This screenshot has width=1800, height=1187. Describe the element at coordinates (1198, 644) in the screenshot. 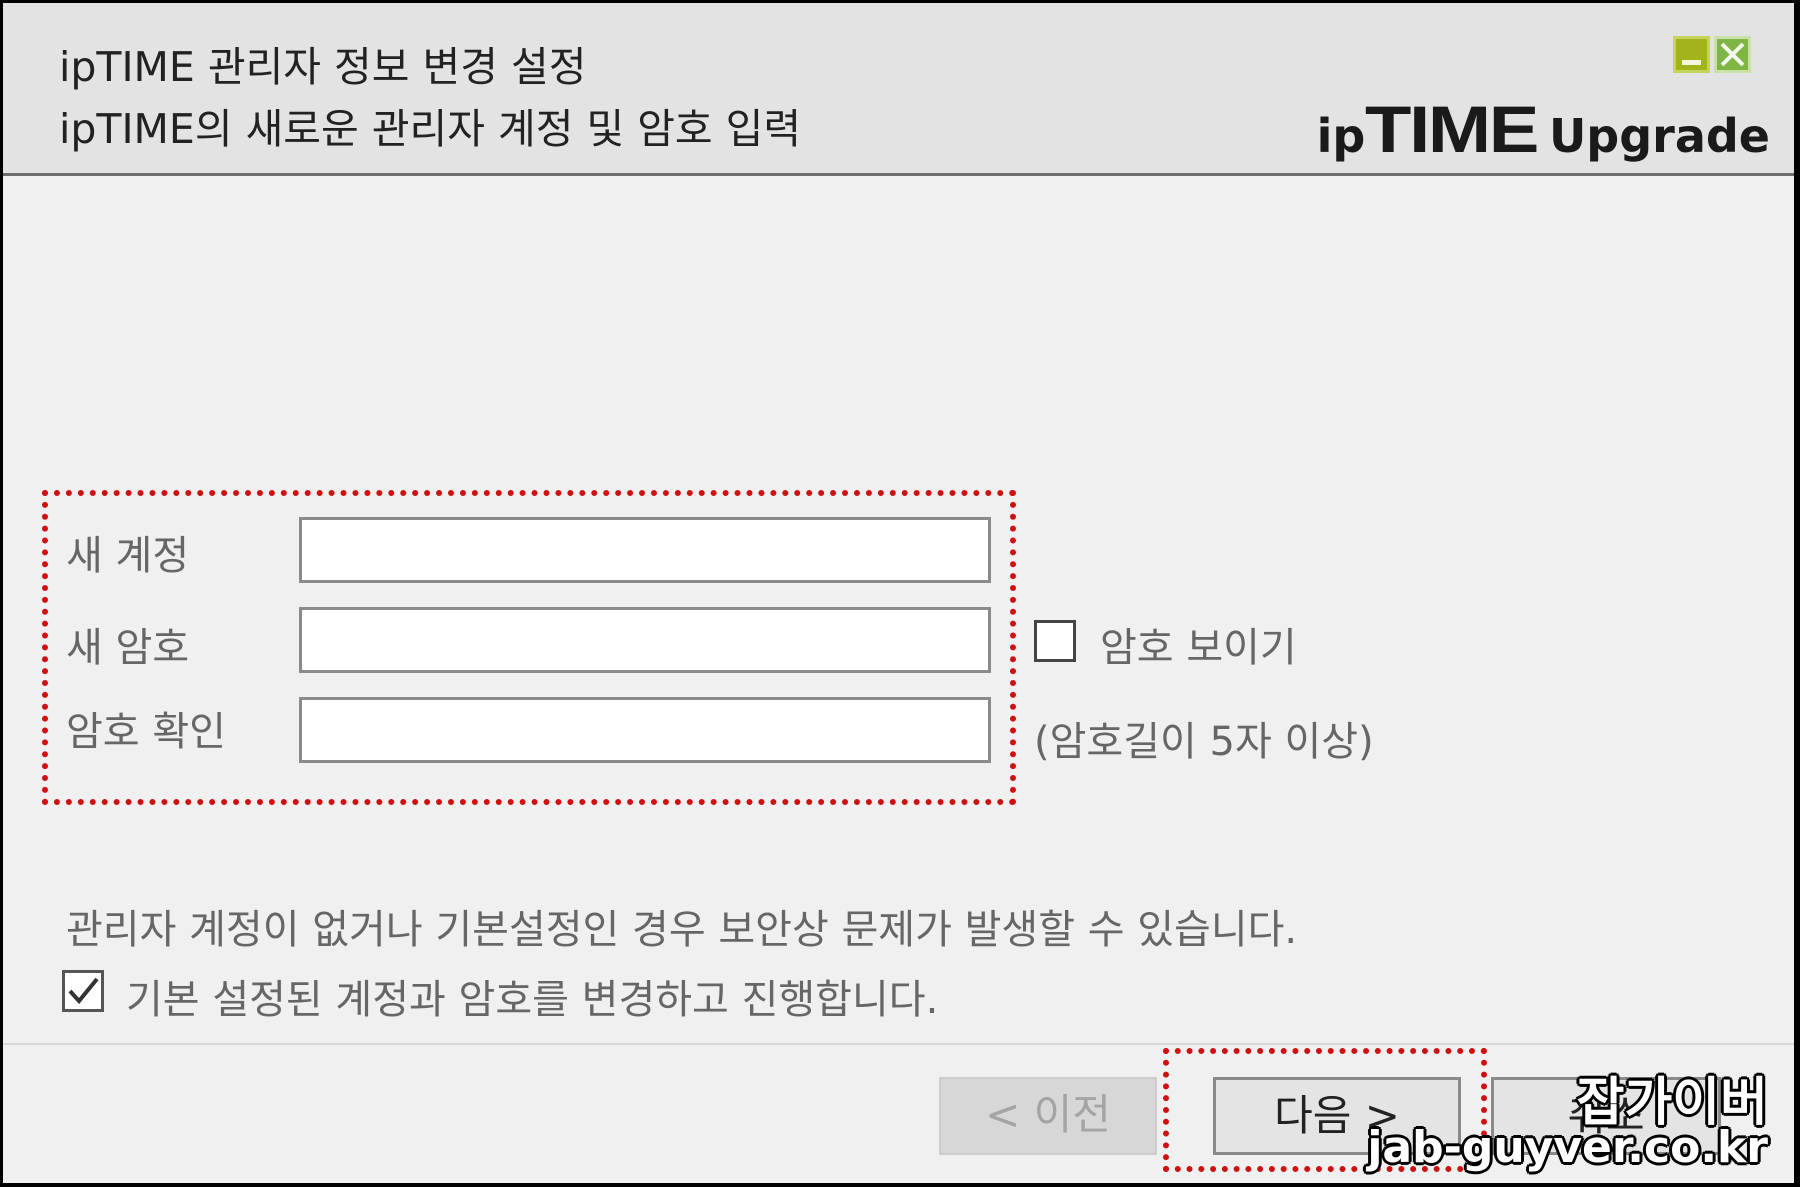

I see `show-password-label: 암호 보이기` at that location.